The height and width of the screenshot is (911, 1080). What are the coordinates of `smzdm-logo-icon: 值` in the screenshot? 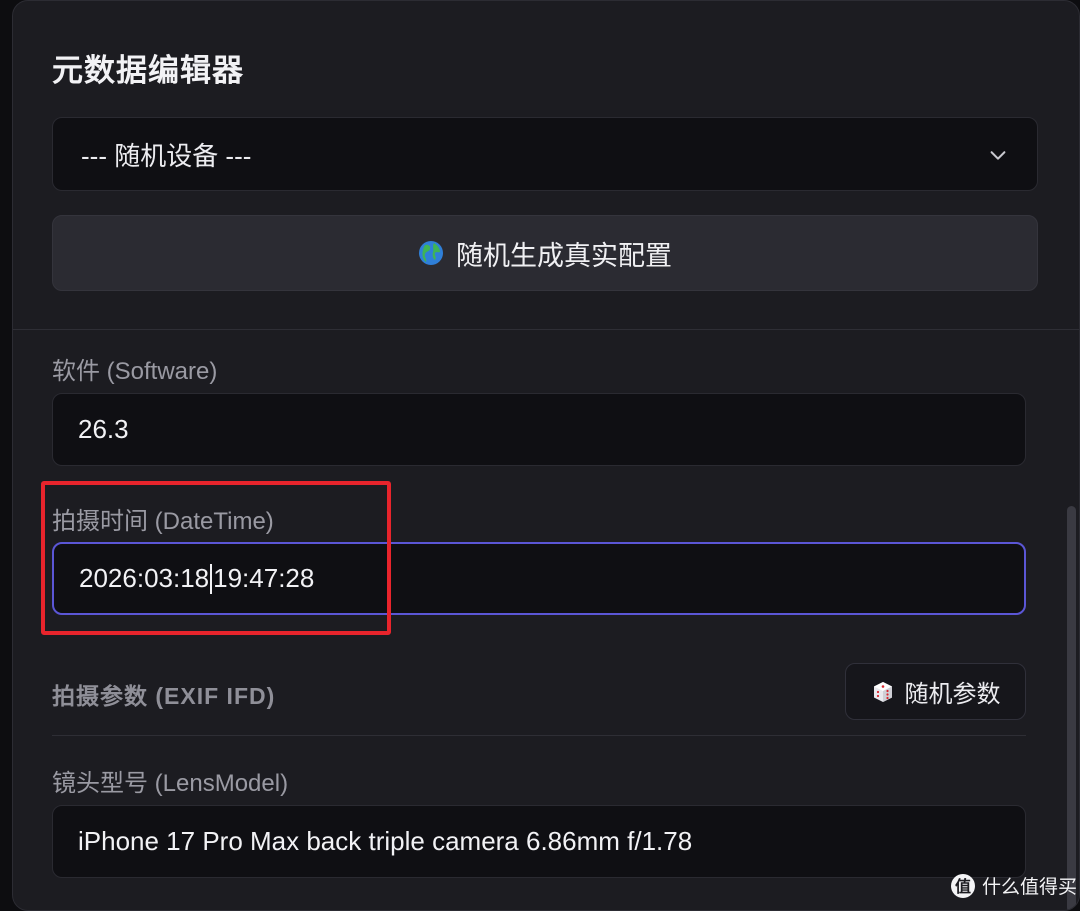 It's located at (963, 885).